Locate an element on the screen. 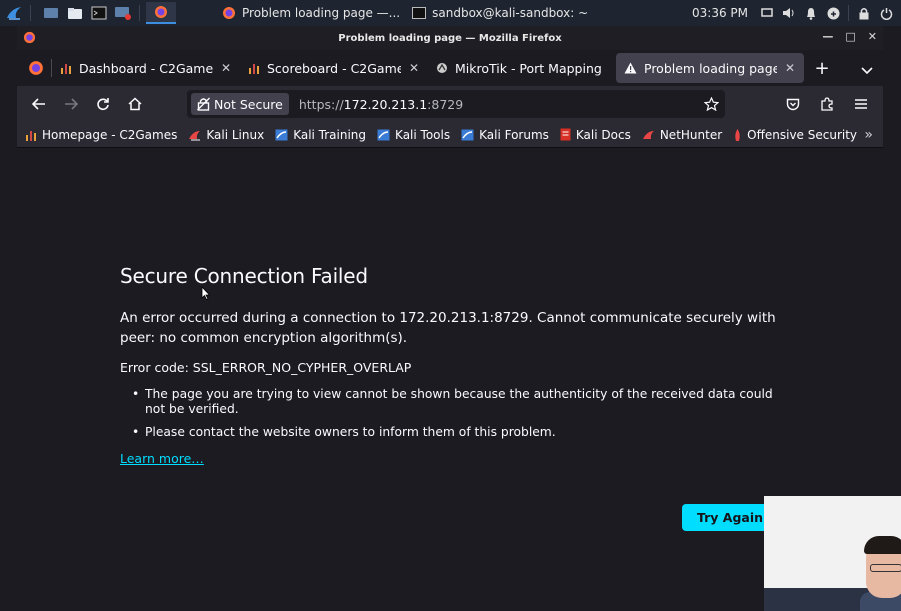  tab-label: MikroTik - Port Mapping is located at coordinates (528, 68).